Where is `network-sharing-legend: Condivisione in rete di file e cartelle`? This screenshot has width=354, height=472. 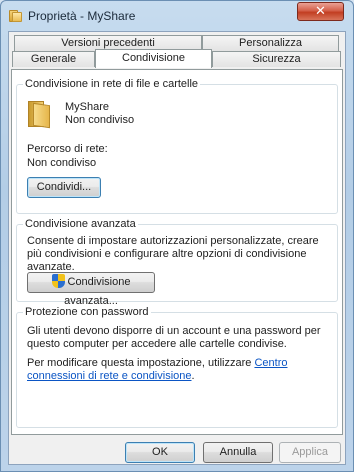 network-sharing-legend: Condivisione in rete di file e cartelle is located at coordinates (112, 84).